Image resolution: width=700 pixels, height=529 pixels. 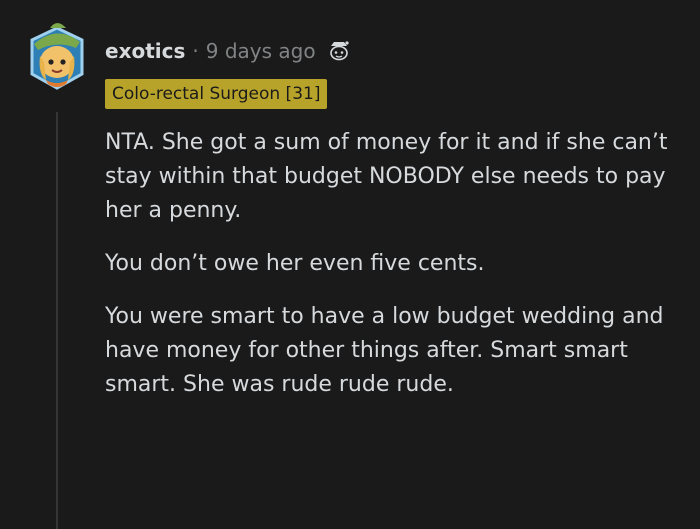 I want to click on timestamp: 9 days ago, so click(x=261, y=51).